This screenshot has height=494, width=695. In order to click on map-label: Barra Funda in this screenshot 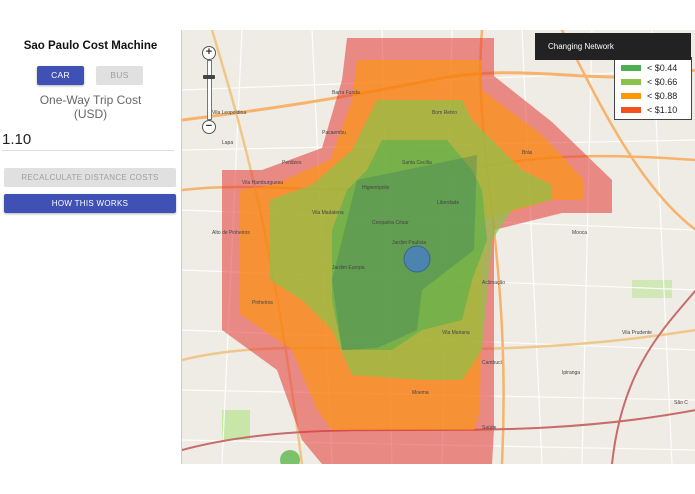, I will do `click(346, 93)`.